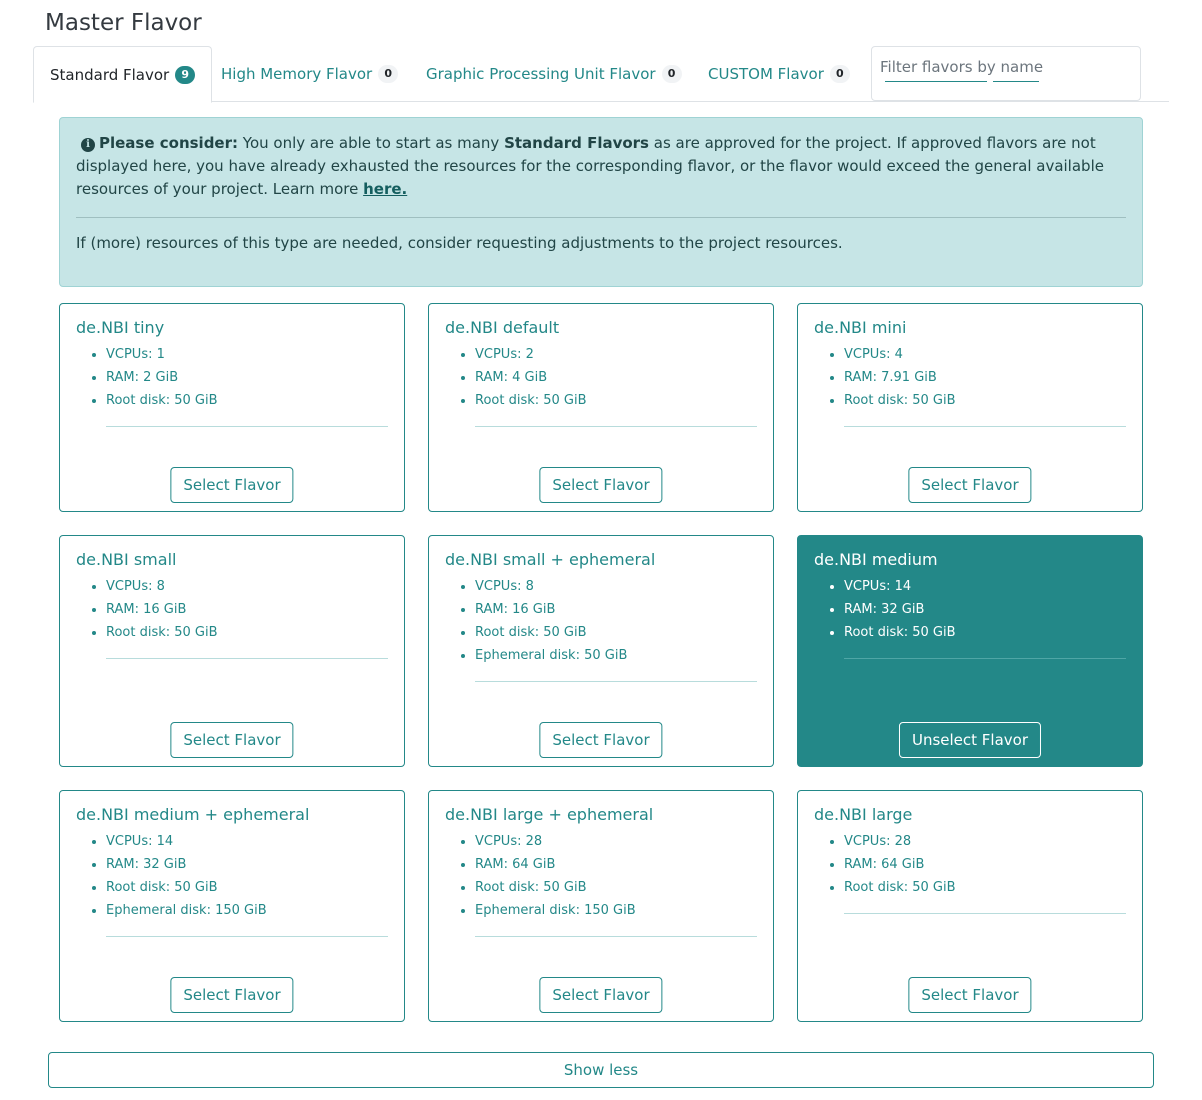  I want to click on spec-item: VCPUs: 2, so click(616, 354).